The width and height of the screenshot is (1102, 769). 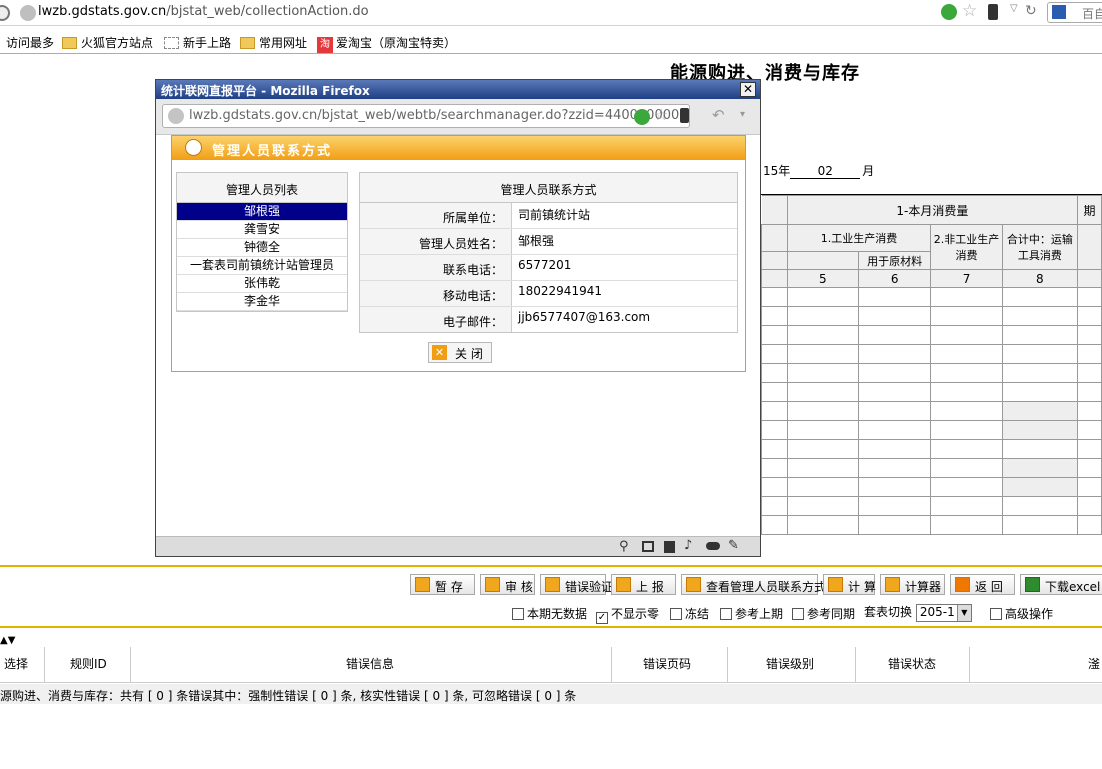 What do you see at coordinates (442, 584) in the screenshot?
I see `save-draft-button: 暂 存` at bounding box center [442, 584].